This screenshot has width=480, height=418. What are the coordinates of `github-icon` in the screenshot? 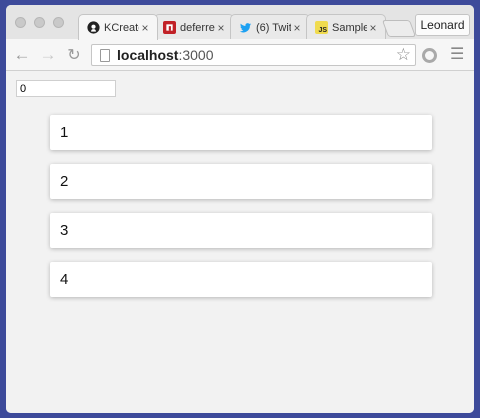 It's located at (93, 27).